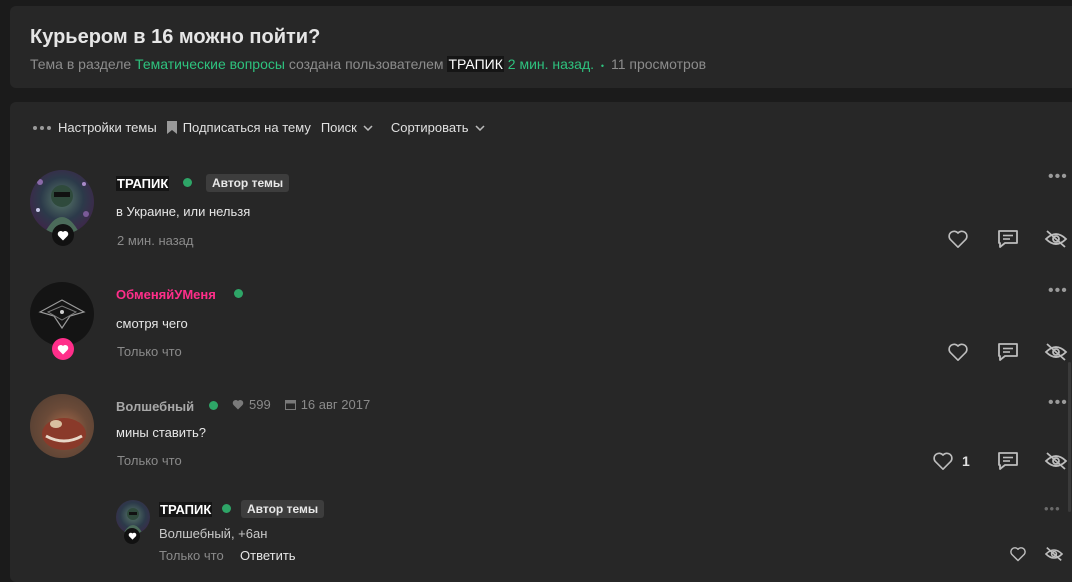  I want to click on post-username: ТРАПИК, so click(143, 183).